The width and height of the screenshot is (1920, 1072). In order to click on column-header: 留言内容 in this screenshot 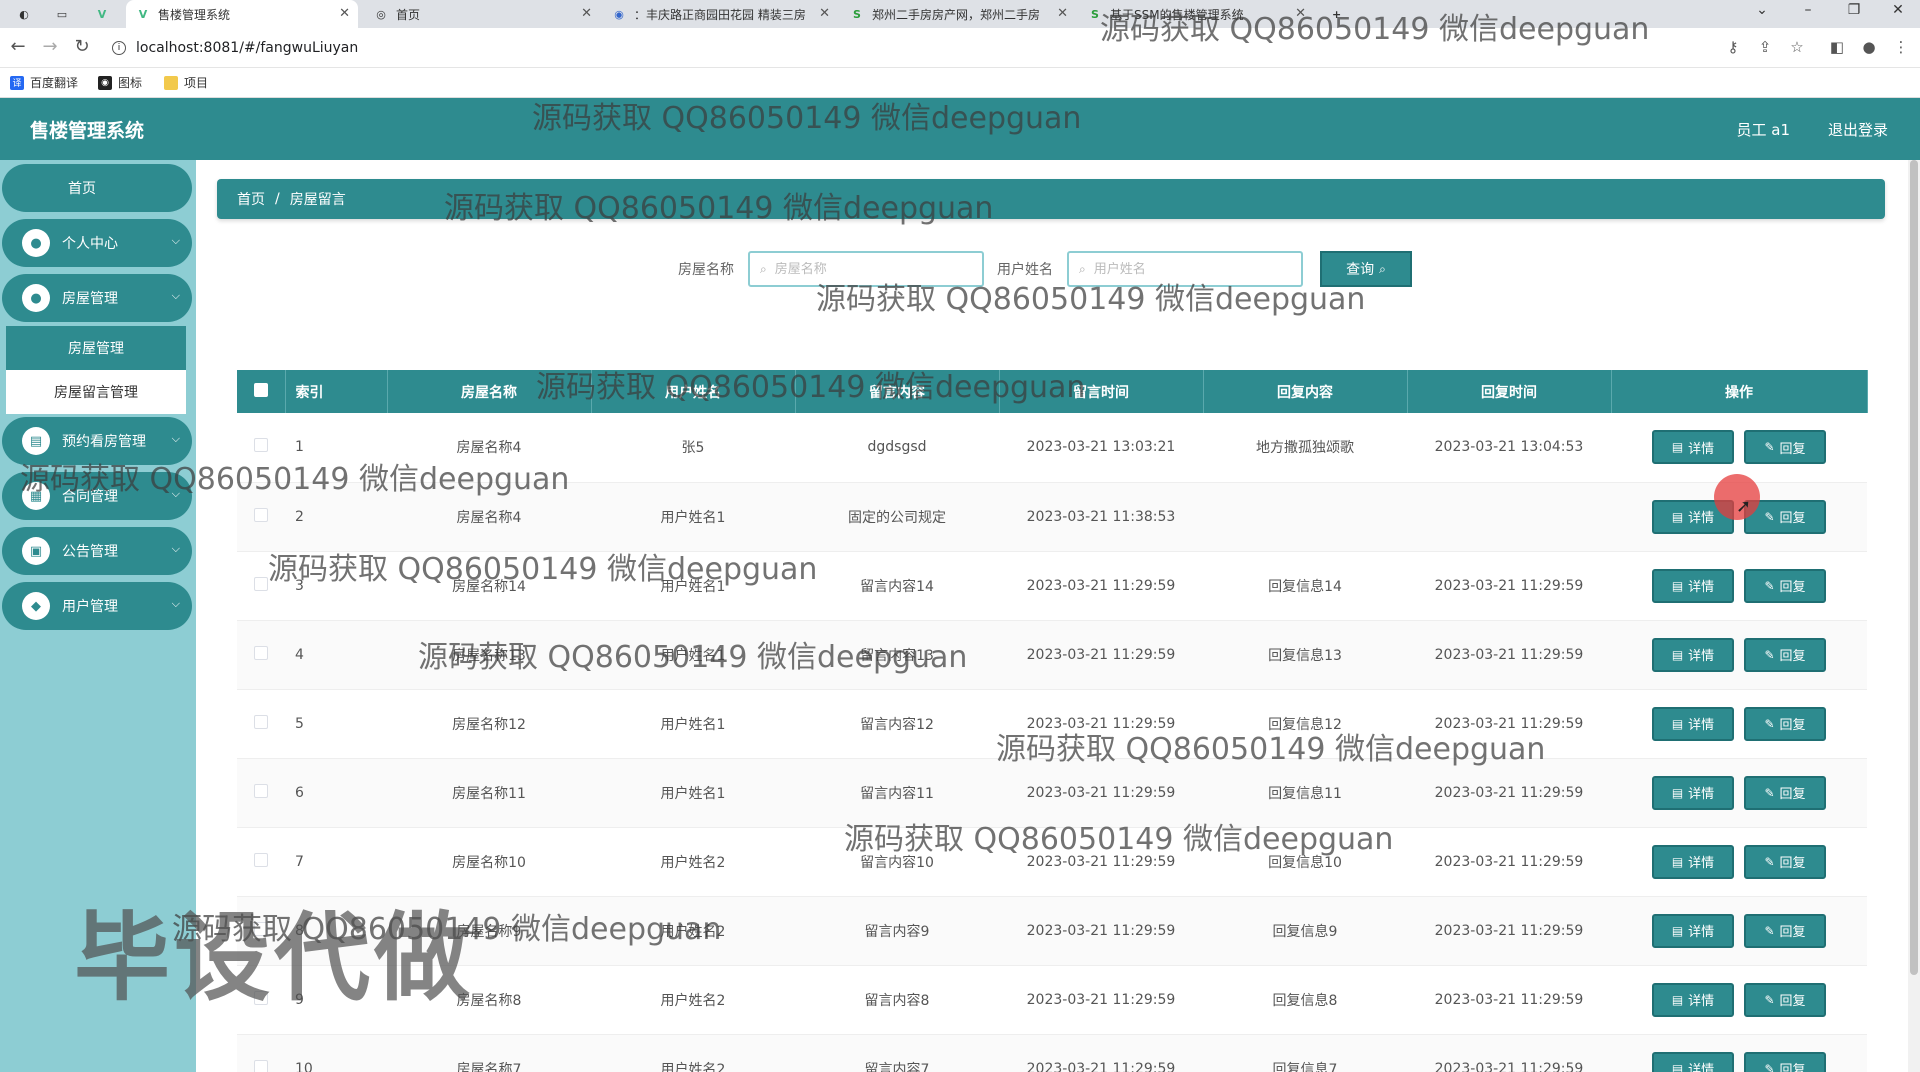, I will do `click(897, 391)`.